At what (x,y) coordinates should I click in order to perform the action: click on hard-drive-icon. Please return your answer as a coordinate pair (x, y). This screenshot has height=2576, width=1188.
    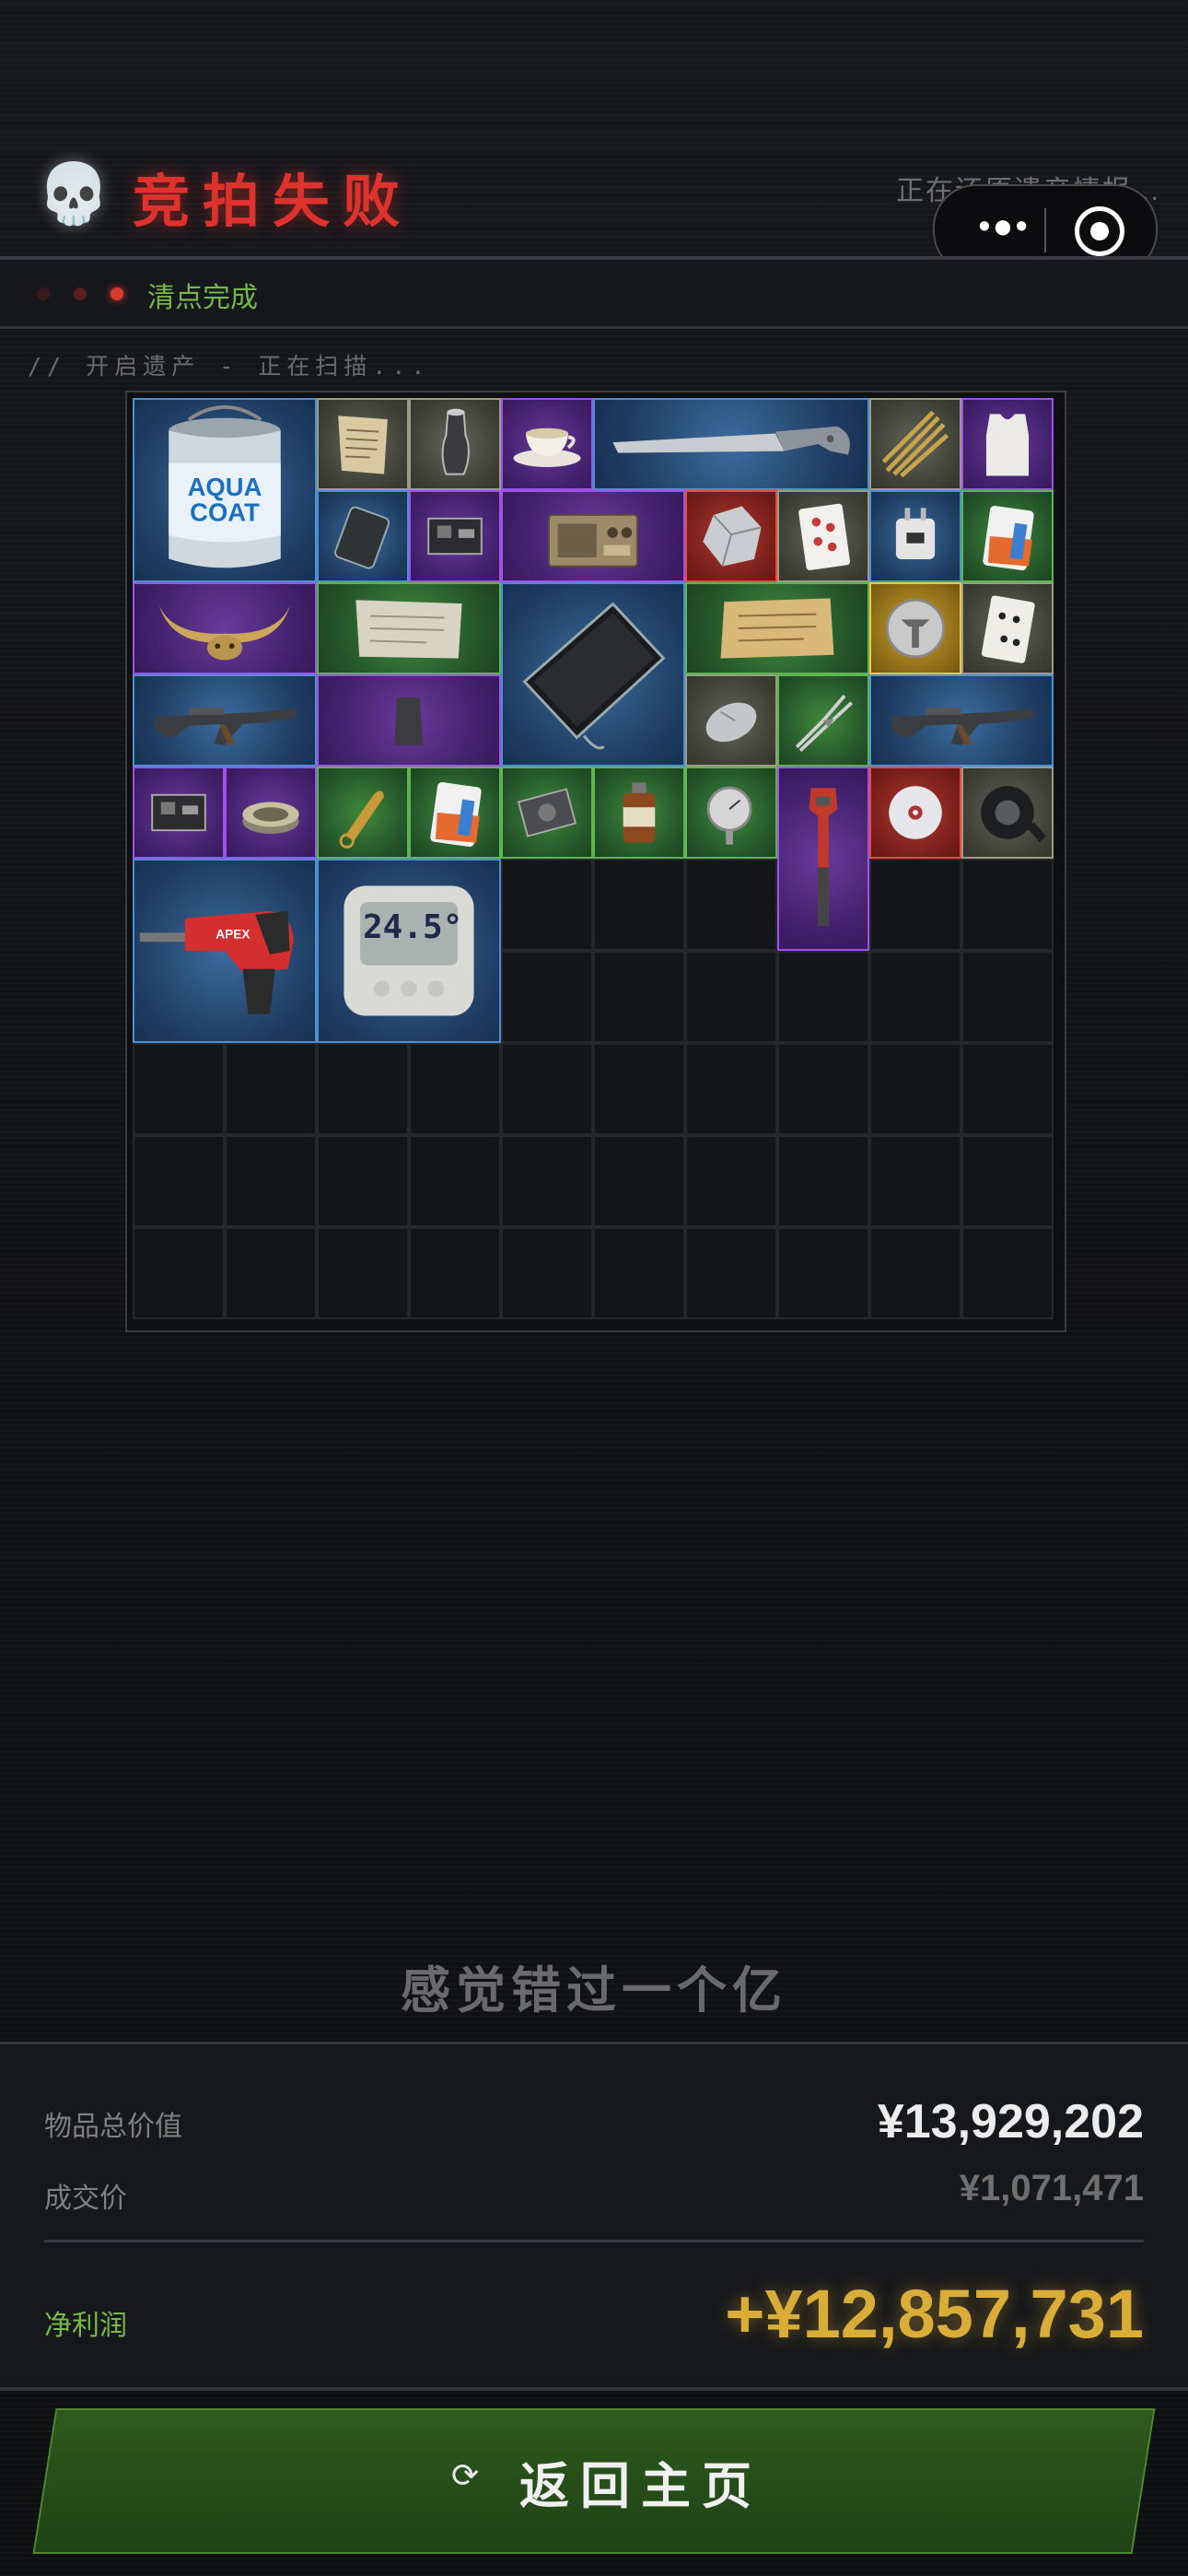
    Looking at the image, I should click on (547, 812).